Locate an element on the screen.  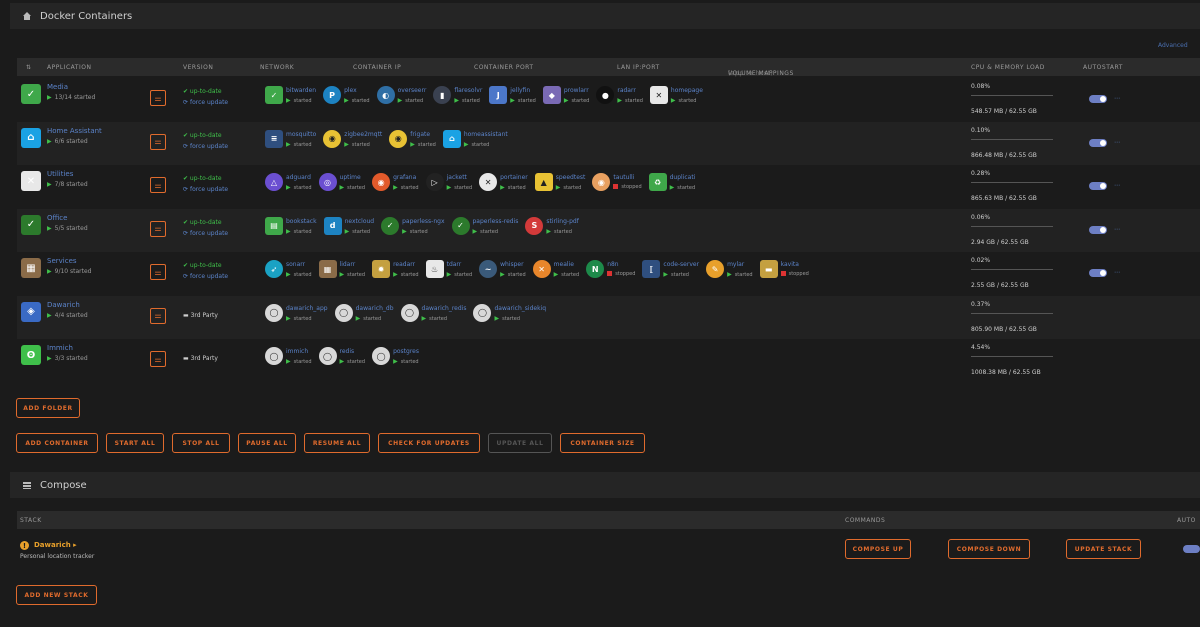
container-name: tdarr is located at coordinates (460, 264).